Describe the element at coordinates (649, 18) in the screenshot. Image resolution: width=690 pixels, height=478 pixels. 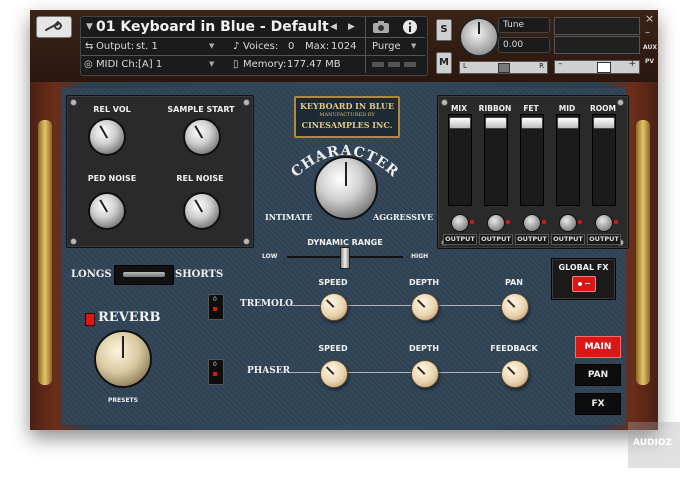
I see `close-button: ×` at that location.